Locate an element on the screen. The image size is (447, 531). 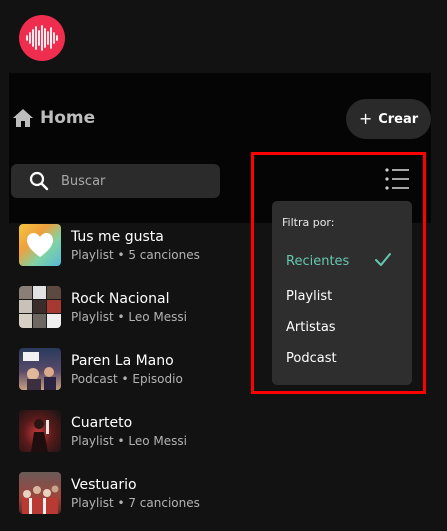
list-item: Vestuario Playlist • 7 canciones is located at coordinates (139, 493).